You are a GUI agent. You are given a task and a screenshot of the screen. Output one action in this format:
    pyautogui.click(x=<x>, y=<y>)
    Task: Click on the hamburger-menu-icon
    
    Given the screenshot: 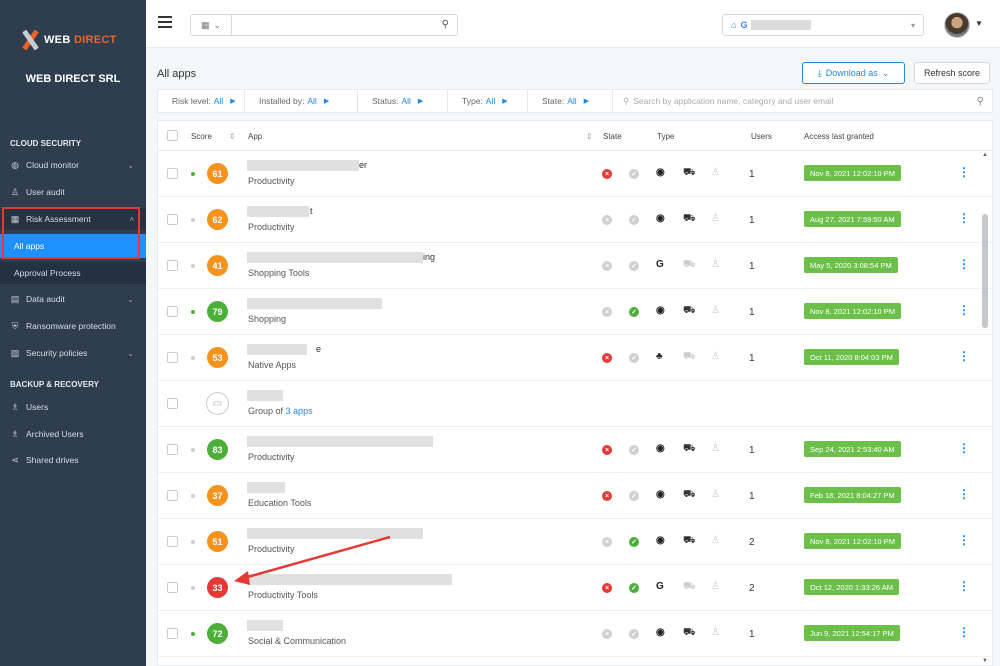 What is the action you would take?
    pyautogui.click(x=165, y=22)
    